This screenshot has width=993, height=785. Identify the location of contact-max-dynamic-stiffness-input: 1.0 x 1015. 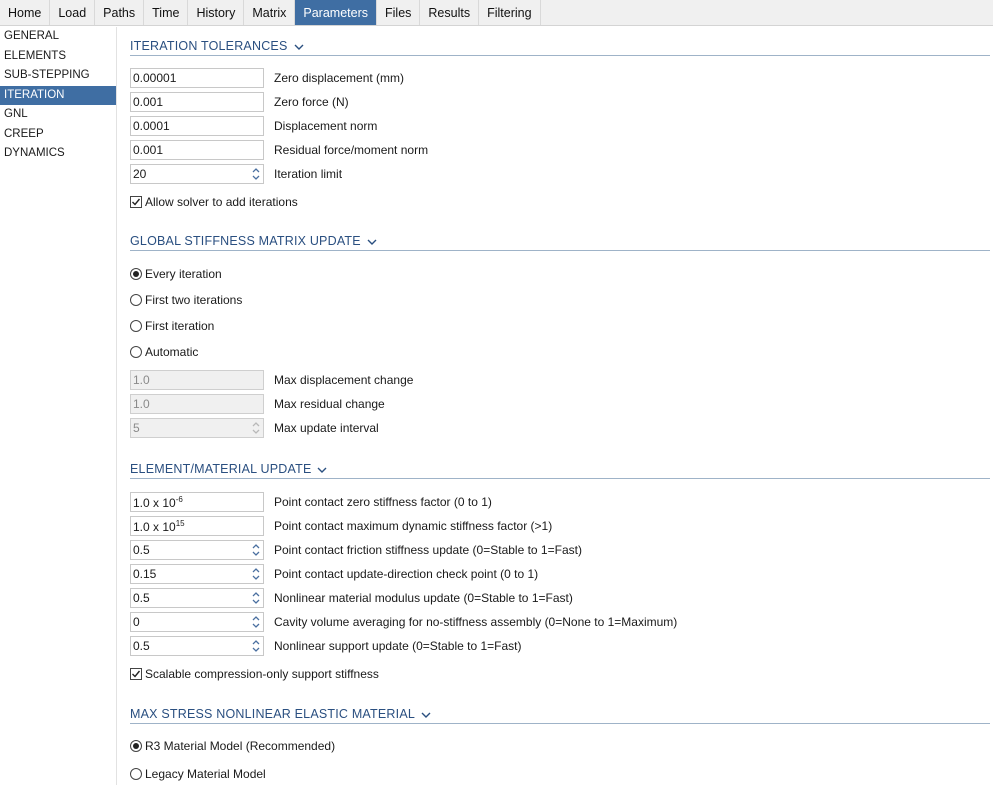
(197, 526).